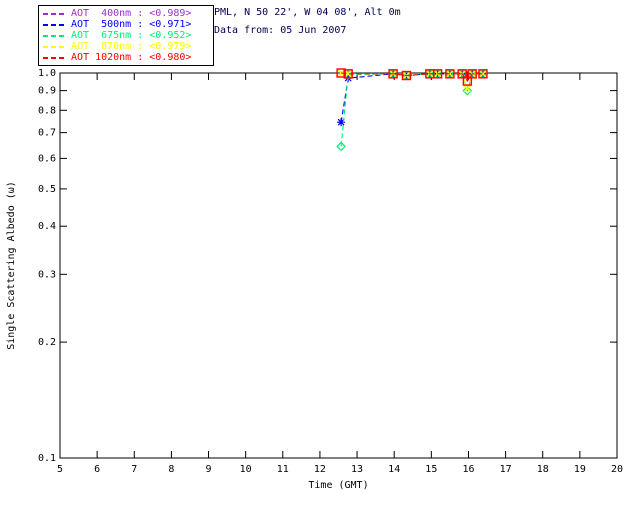 Image resolution: width=640 pixels, height=512 pixels. I want to click on x-tick-label: 11, so click(283, 469).